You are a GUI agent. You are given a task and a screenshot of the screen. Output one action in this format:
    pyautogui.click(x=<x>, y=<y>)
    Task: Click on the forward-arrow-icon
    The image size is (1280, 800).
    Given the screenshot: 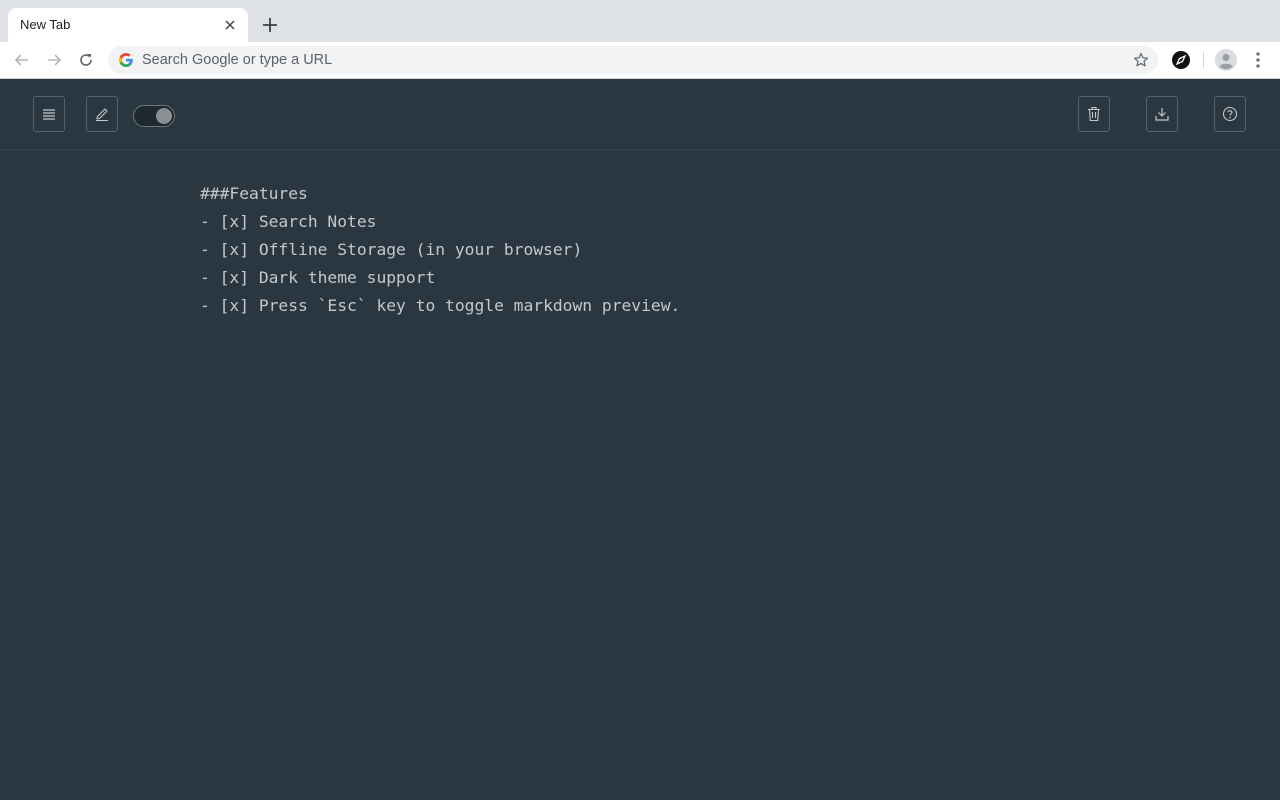 What is the action you would take?
    pyautogui.click(x=54, y=60)
    